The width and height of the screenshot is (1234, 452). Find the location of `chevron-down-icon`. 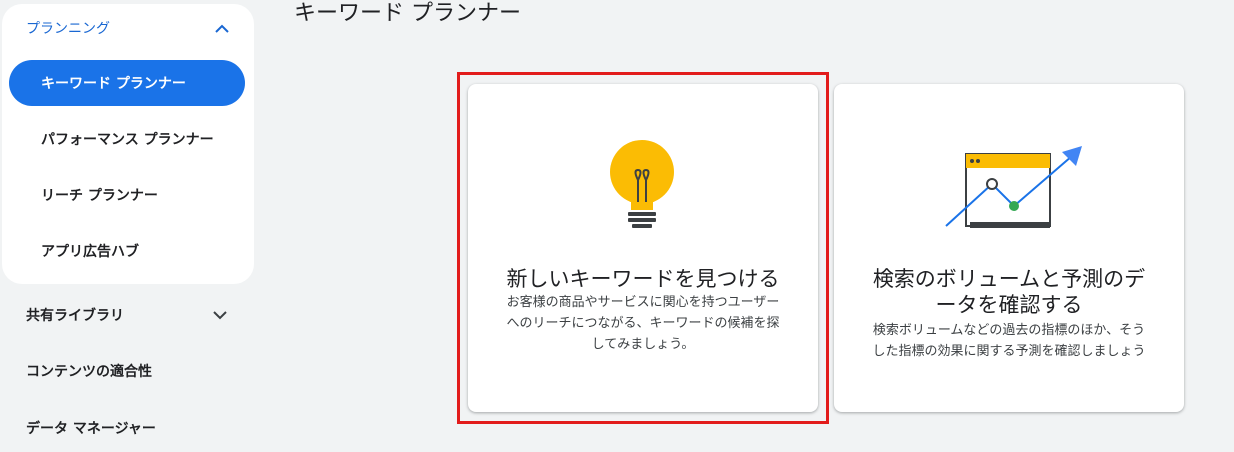

chevron-down-icon is located at coordinates (220, 315).